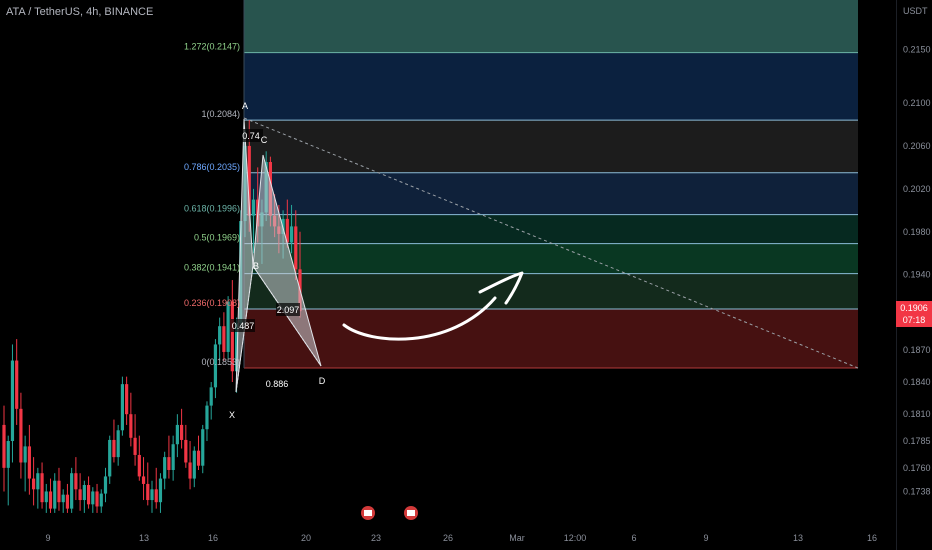 This screenshot has width=932, height=550. Describe the element at coordinates (251, 136) in the screenshot. I see `ratio-label: 0.74` at that location.